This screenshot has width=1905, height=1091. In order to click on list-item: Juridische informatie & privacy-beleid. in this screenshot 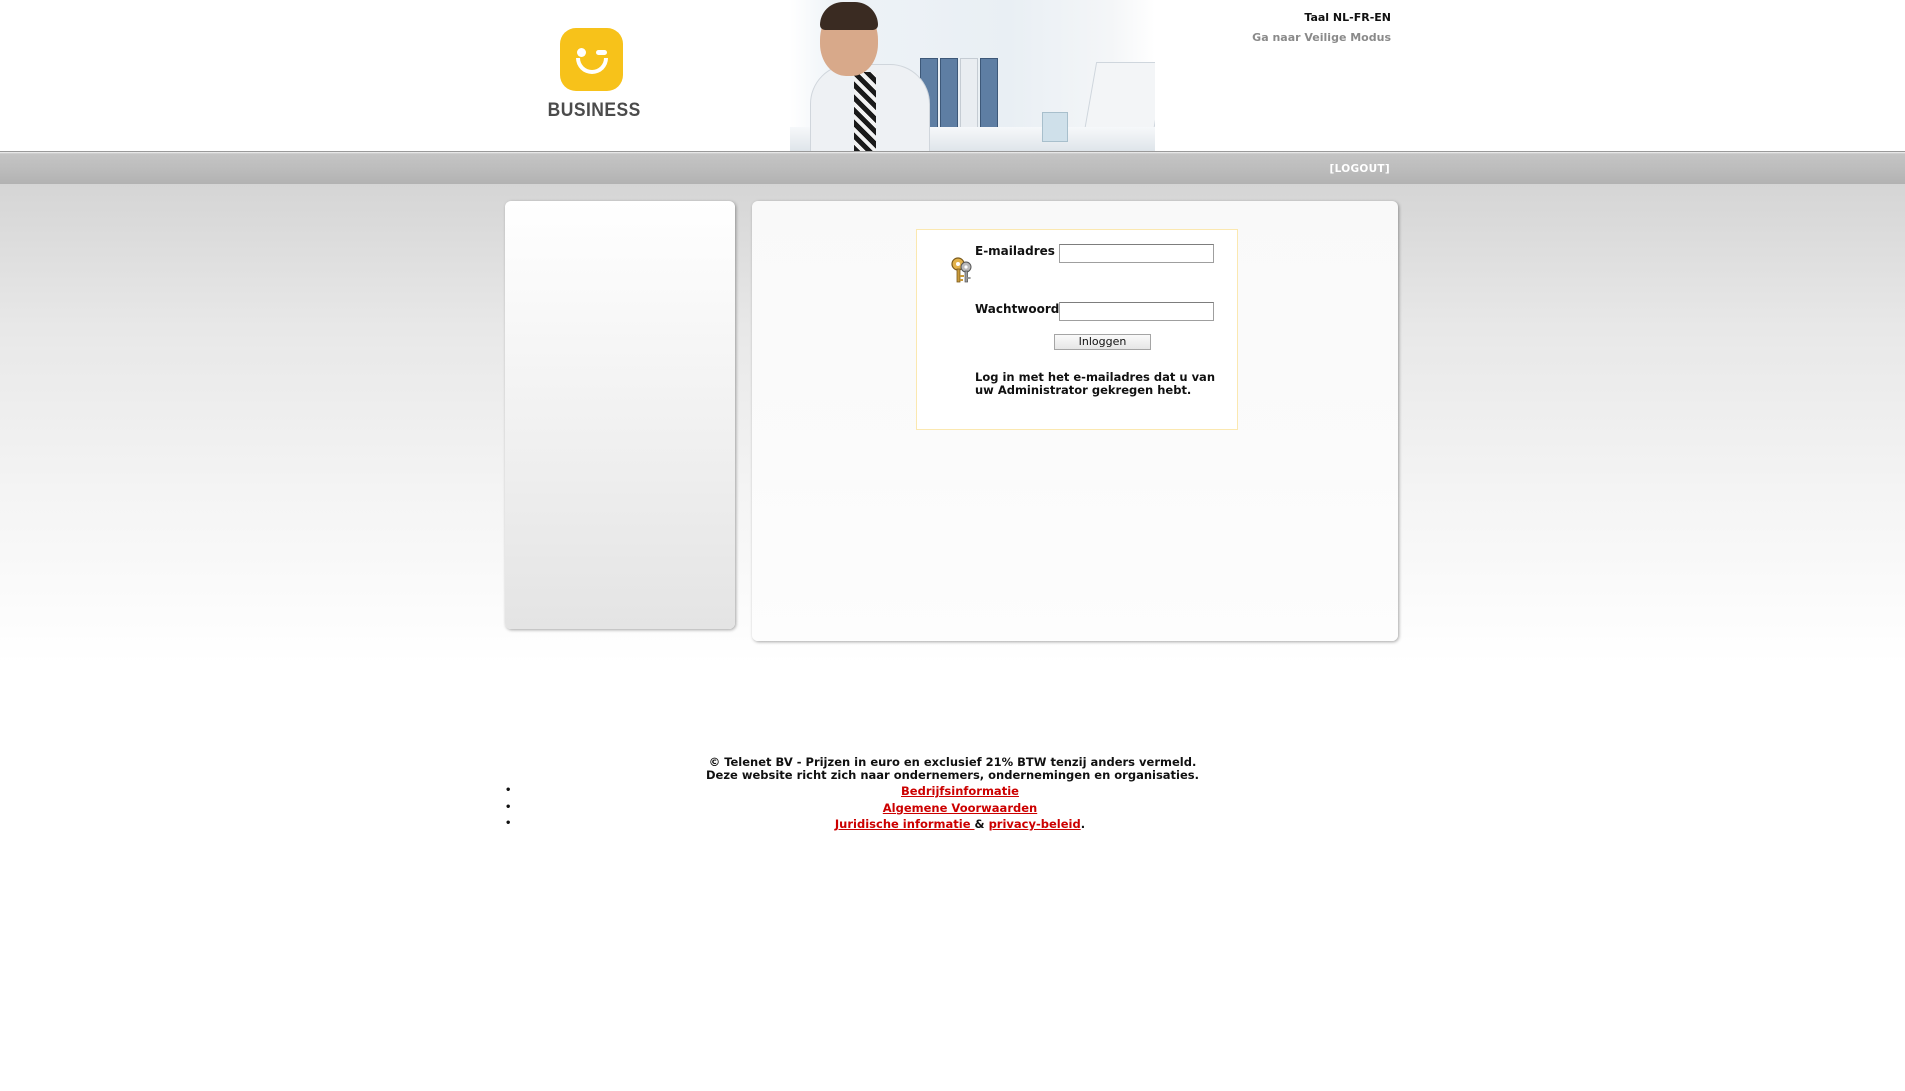, I will do `click(960, 824)`.